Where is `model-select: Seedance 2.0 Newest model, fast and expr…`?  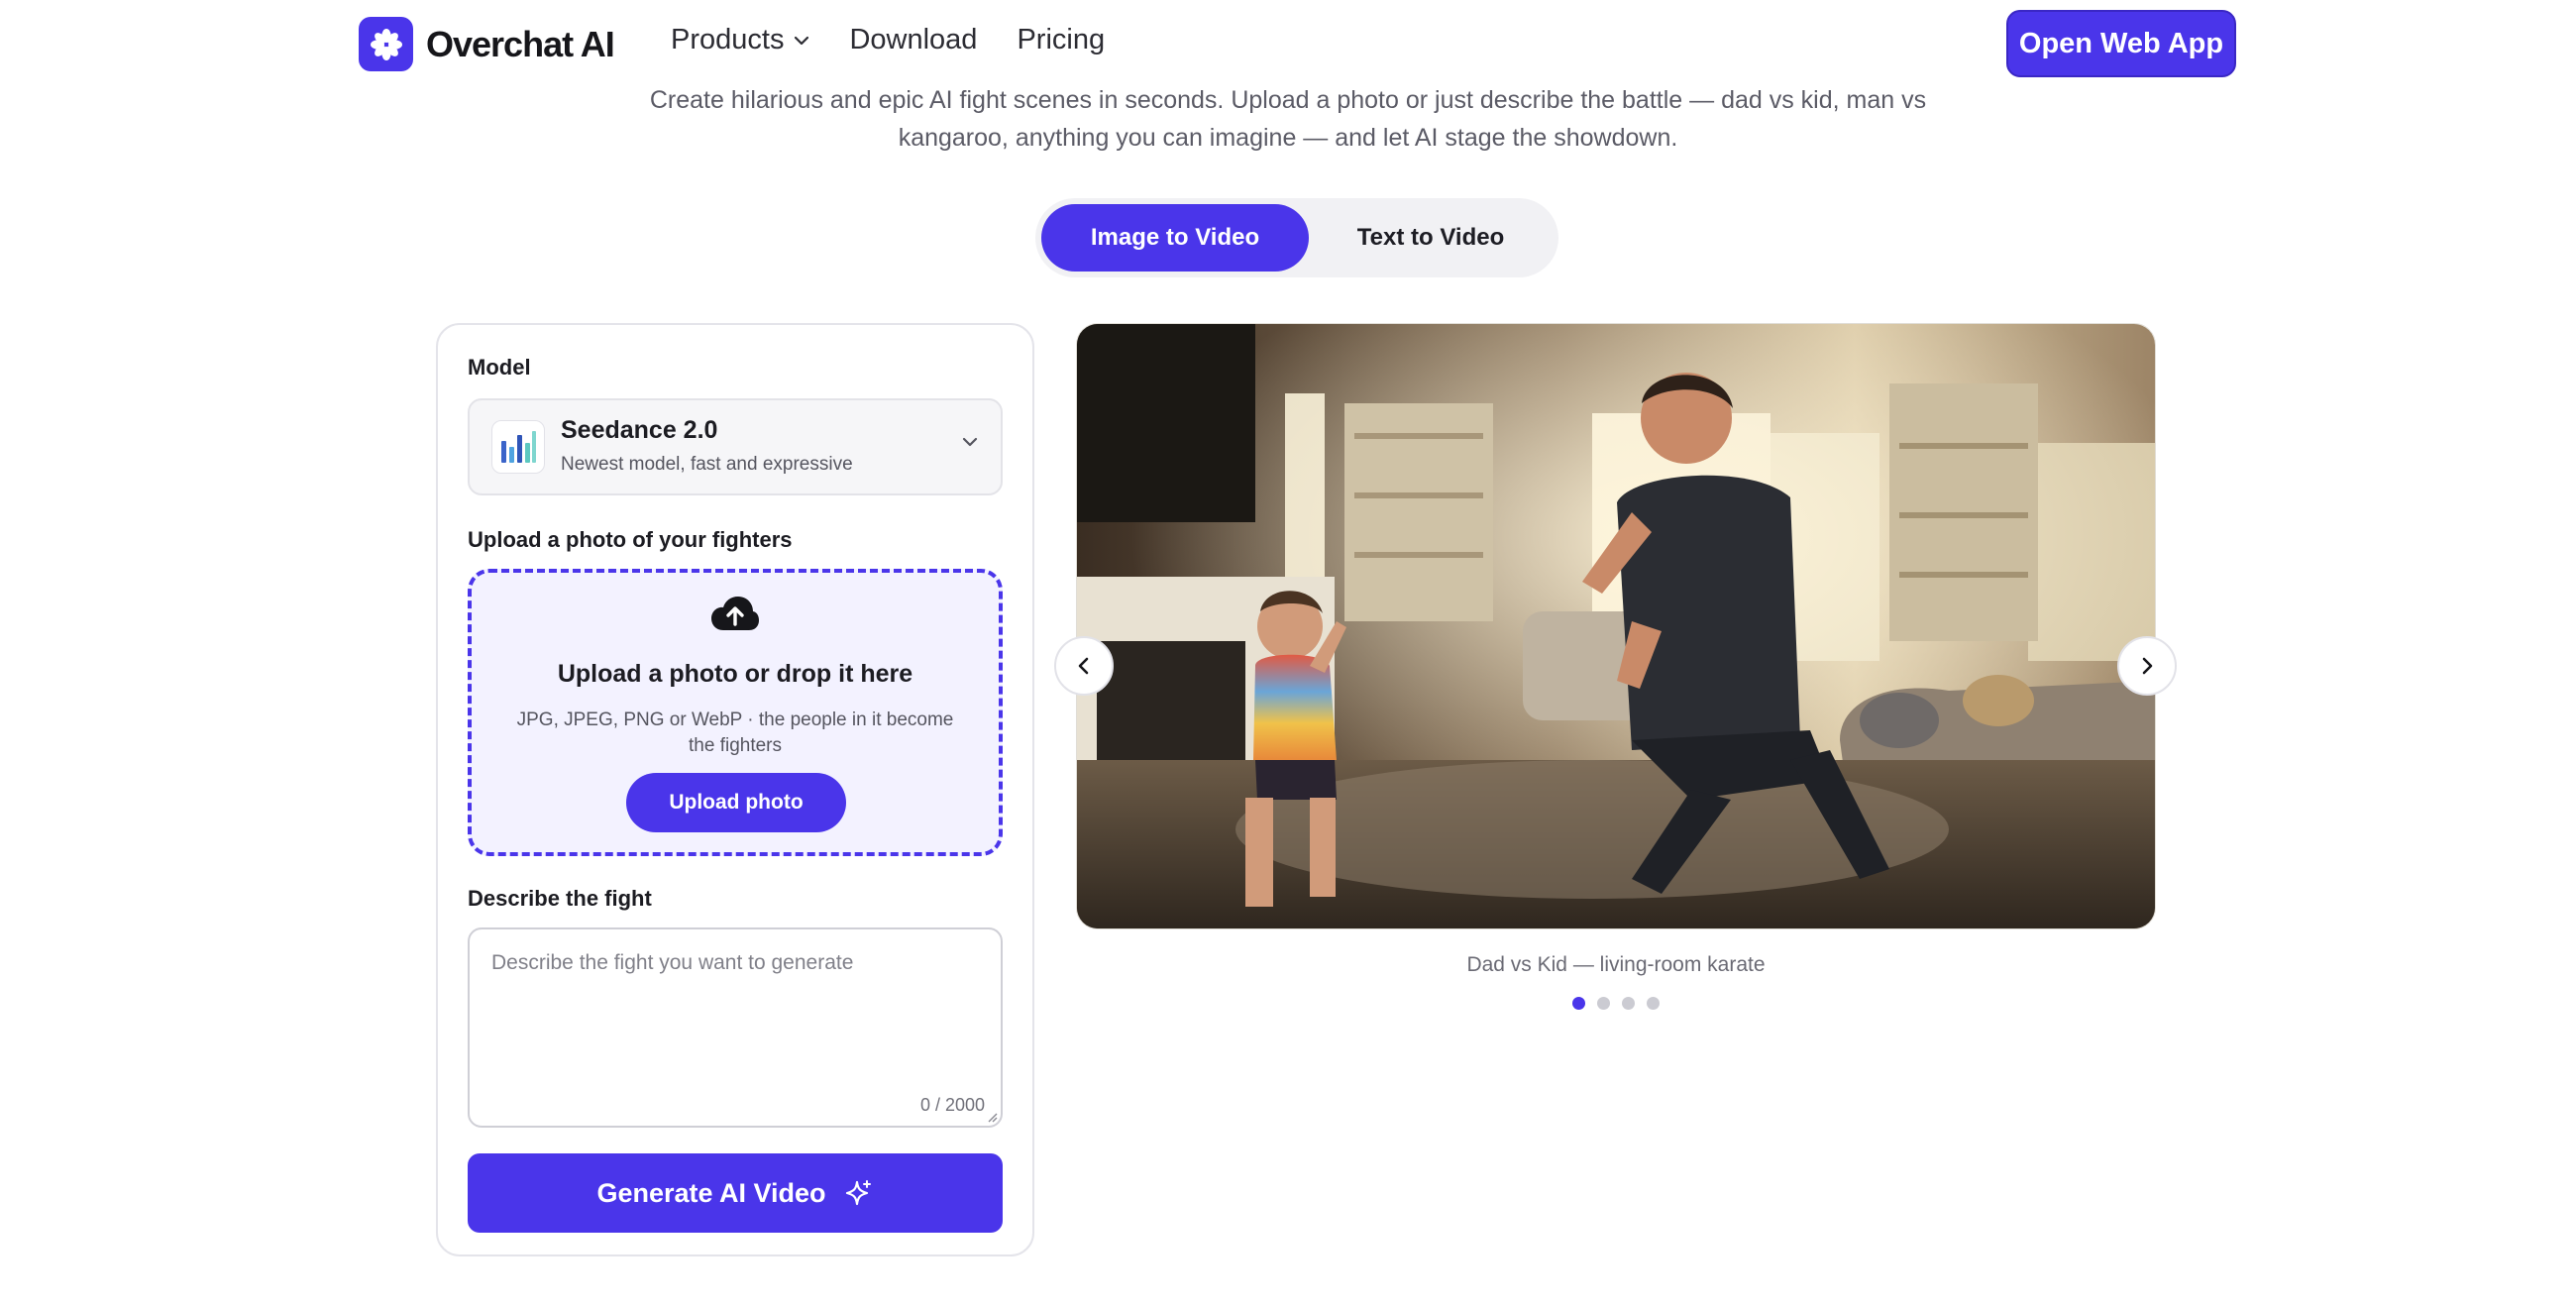 model-select: Seedance 2.0 Newest model, fast and expr… is located at coordinates (735, 447).